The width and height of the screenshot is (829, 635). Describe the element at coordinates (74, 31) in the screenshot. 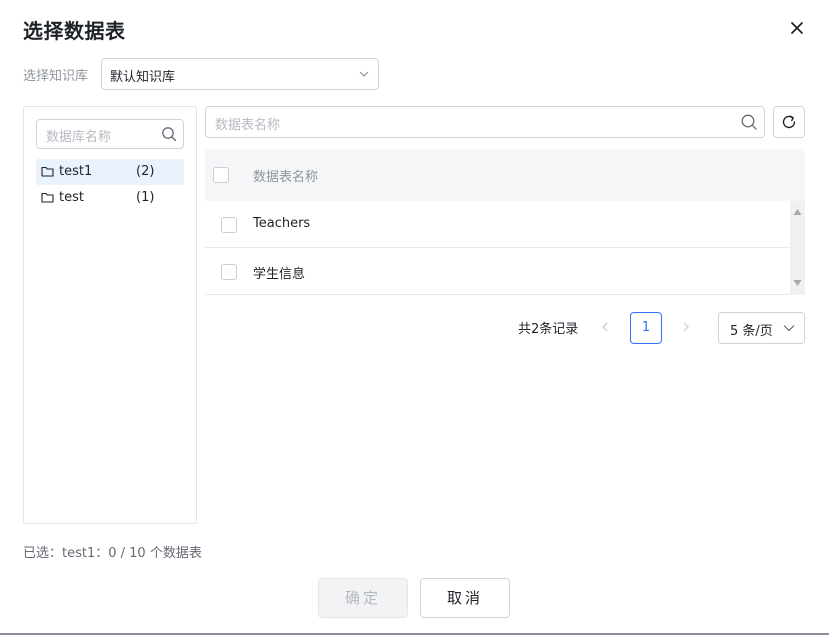

I see `dialog-title: 选择数据表` at that location.